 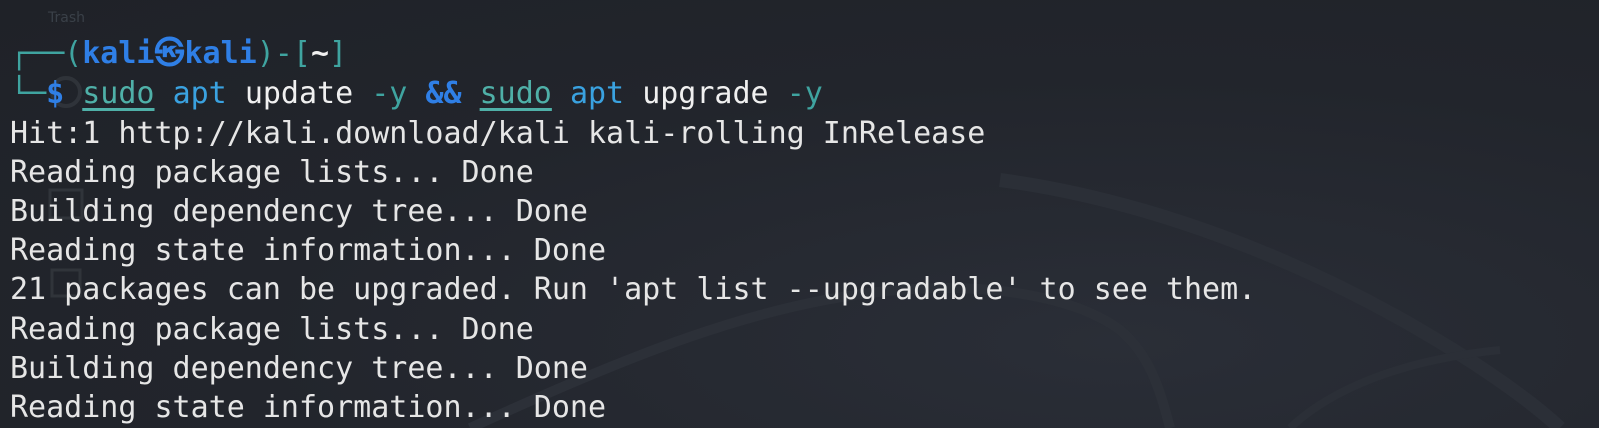 What do you see at coordinates (28, 93) in the screenshot?
I see `prompt-corner: └─` at bounding box center [28, 93].